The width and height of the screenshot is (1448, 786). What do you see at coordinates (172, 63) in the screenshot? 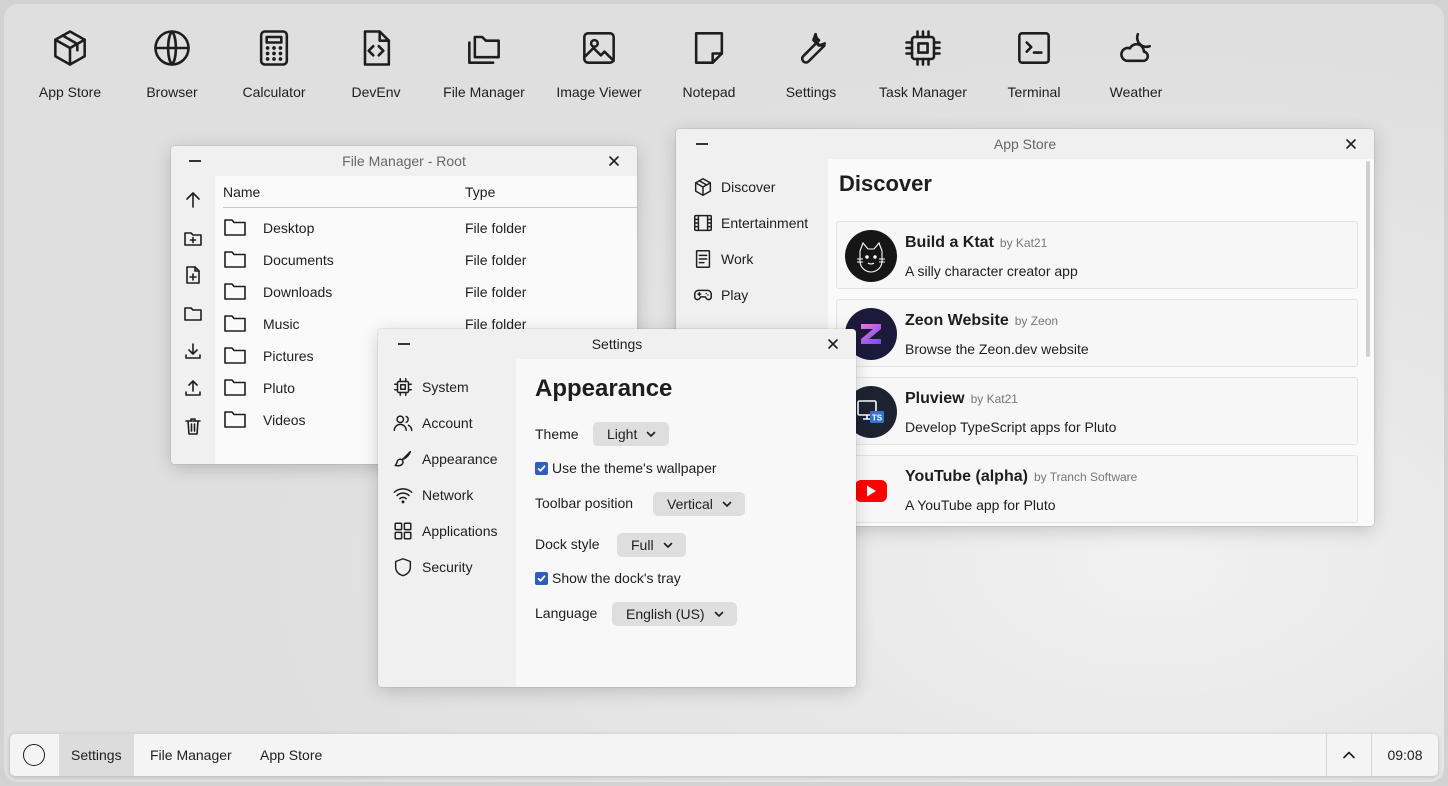
I see `desktop-icon-browser: Browser` at bounding box center [172, 63].